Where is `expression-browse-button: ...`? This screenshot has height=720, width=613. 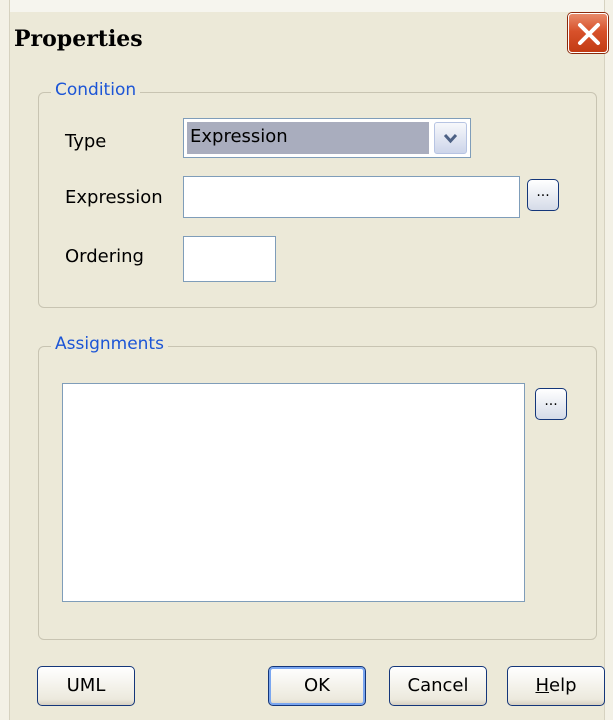 expression-browse-button: ... is located at coordinates (543, 195).